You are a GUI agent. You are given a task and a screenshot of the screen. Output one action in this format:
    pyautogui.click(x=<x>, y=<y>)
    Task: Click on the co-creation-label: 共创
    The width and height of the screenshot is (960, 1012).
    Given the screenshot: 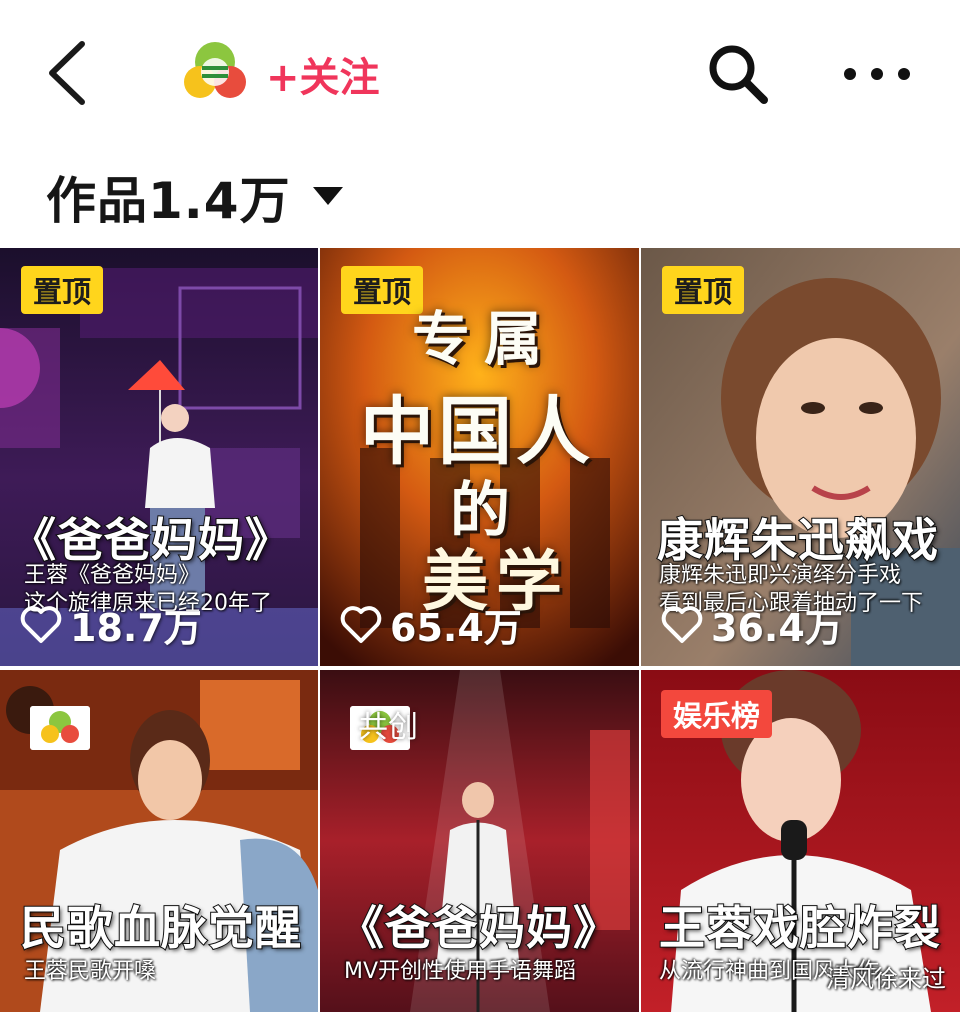 What is the action you would take?
    pyautogui.click(x=388, y=727)
    